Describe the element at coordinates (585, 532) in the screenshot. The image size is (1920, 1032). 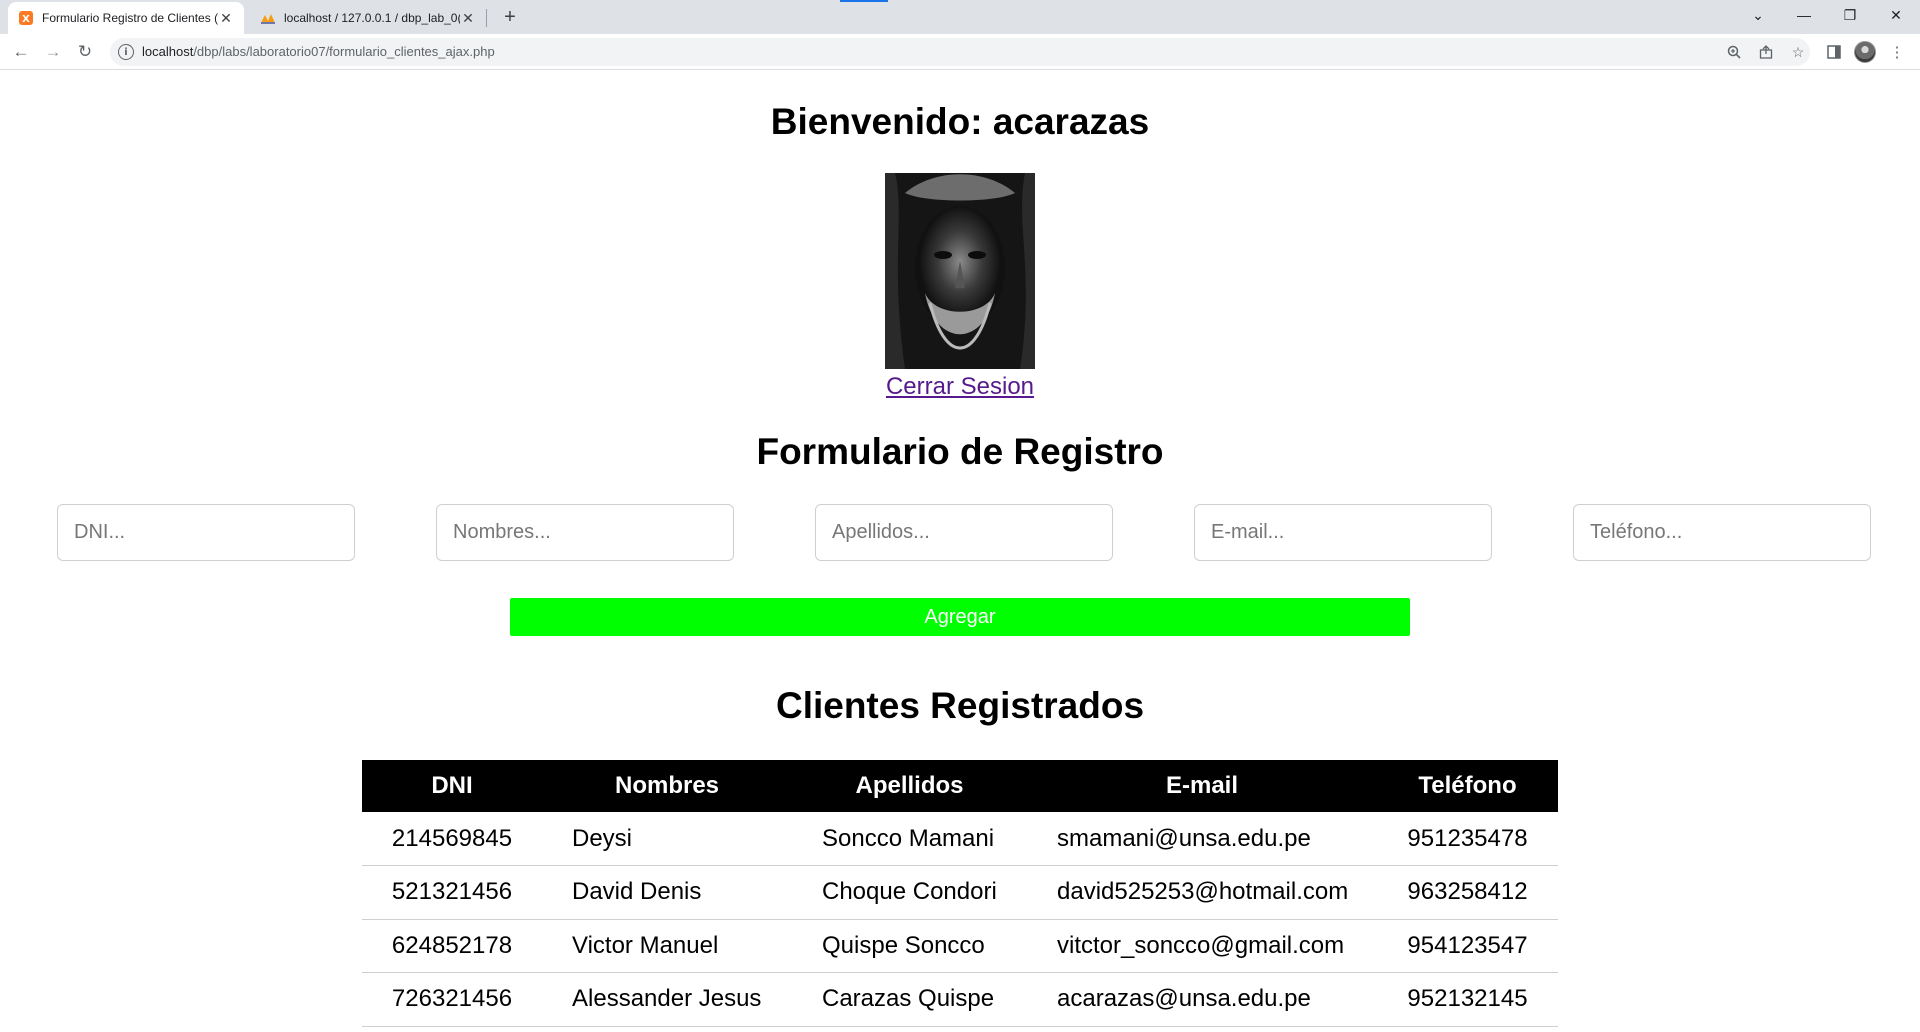
I see `nombres-input` at that location.